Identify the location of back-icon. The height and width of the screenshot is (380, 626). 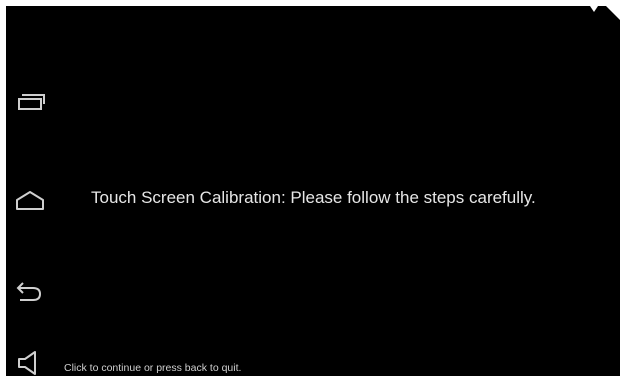
(29, 291).